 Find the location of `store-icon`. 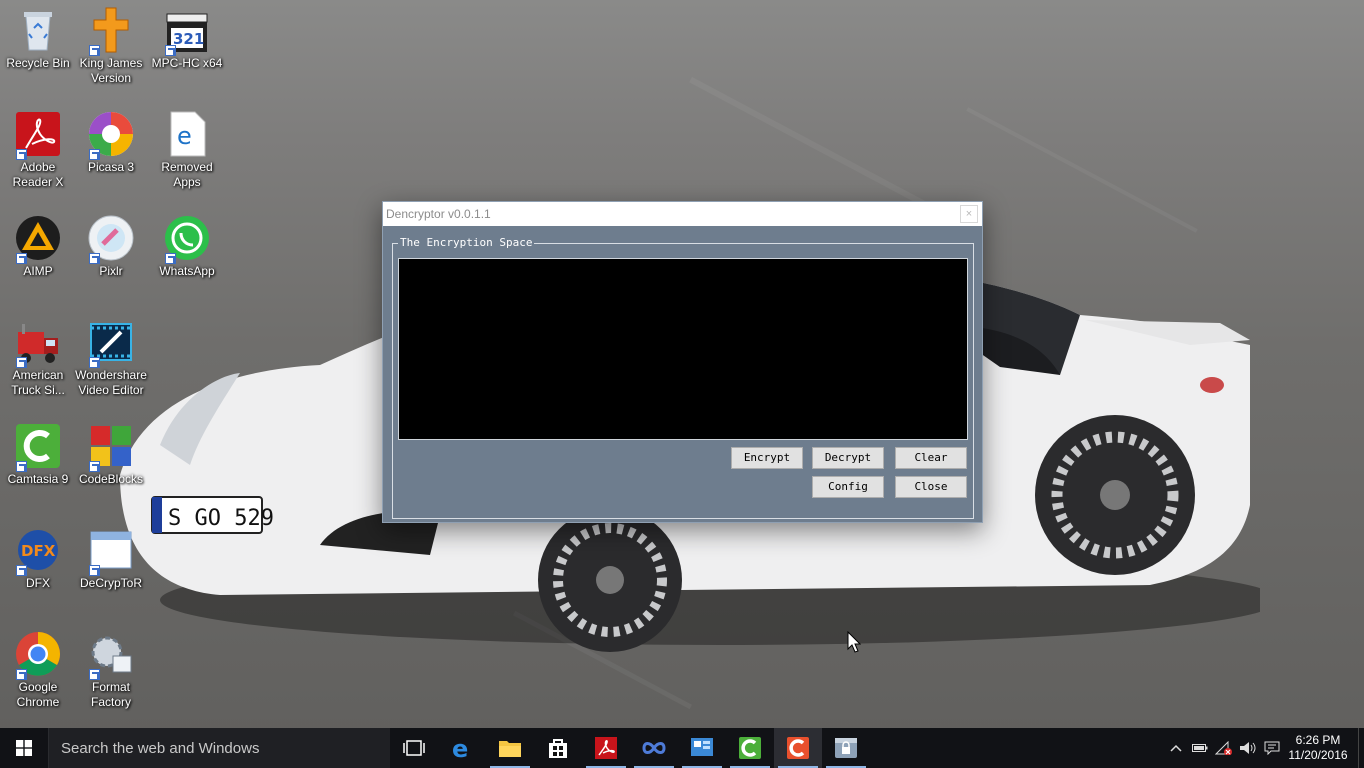

store-icon is located at coordinates (558, 748).